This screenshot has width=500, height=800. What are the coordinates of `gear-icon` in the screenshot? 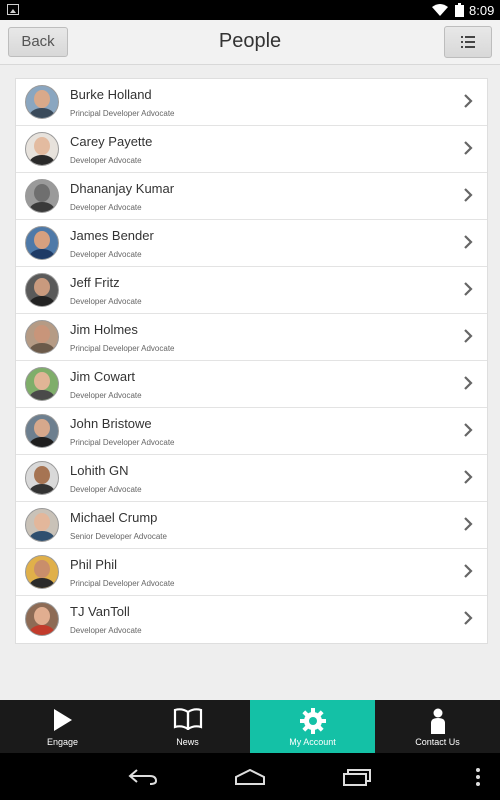 It's located at (312, 721).